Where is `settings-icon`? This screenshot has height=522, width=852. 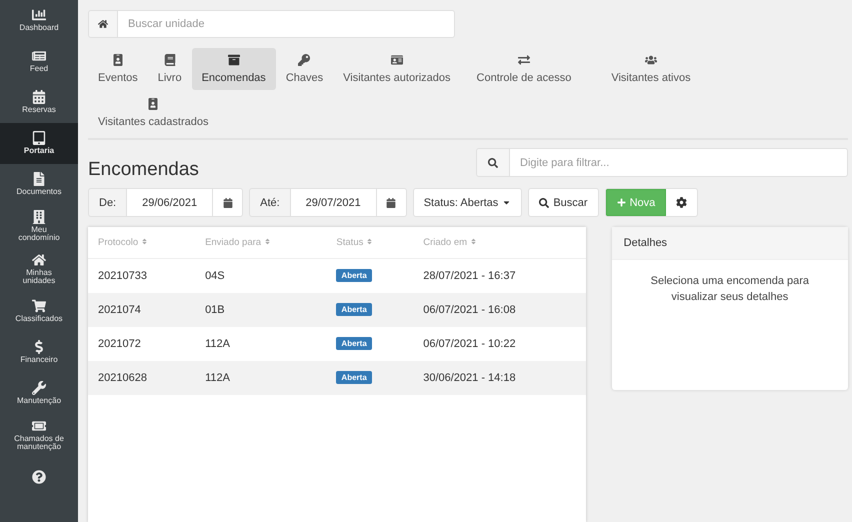 settings-icon is located at coordinates (682, 202).